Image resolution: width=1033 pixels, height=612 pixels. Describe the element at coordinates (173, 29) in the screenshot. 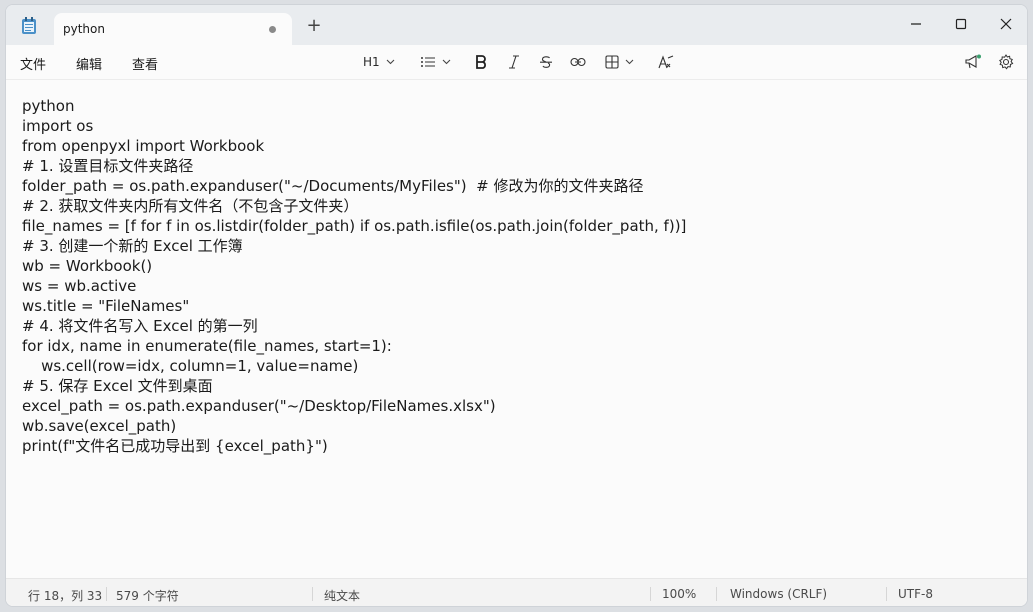

I see `tab-python: python` at that location.